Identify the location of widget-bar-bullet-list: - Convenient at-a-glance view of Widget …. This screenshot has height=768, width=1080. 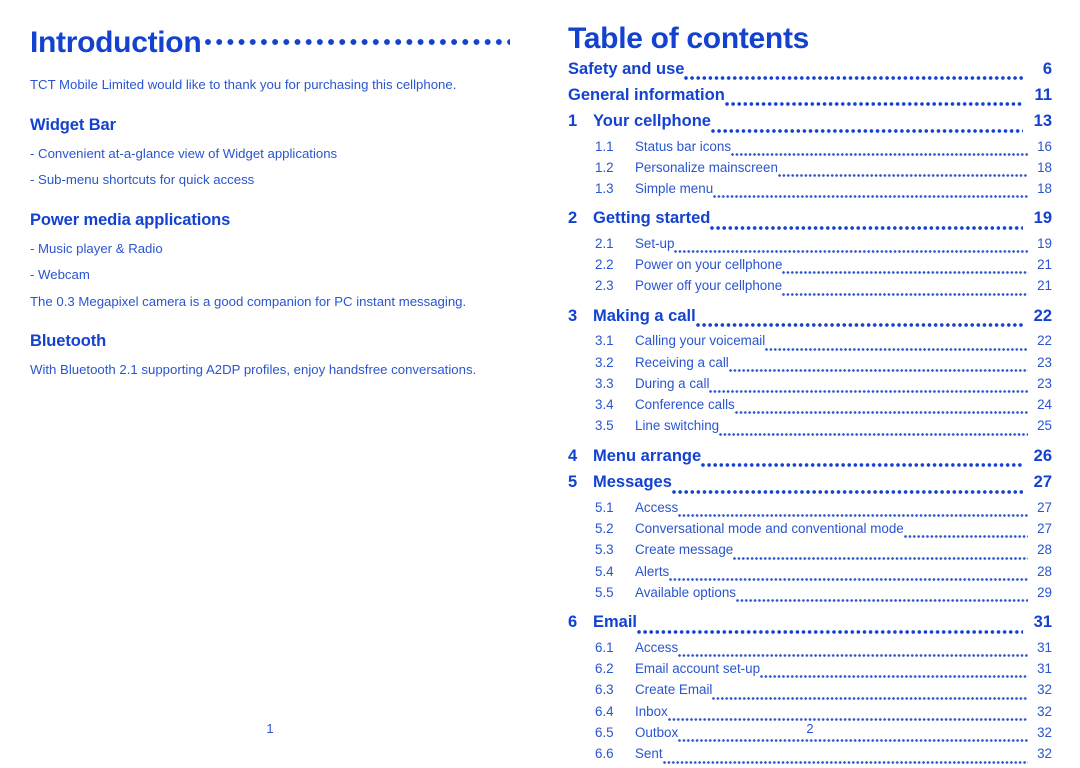
(270, 167).